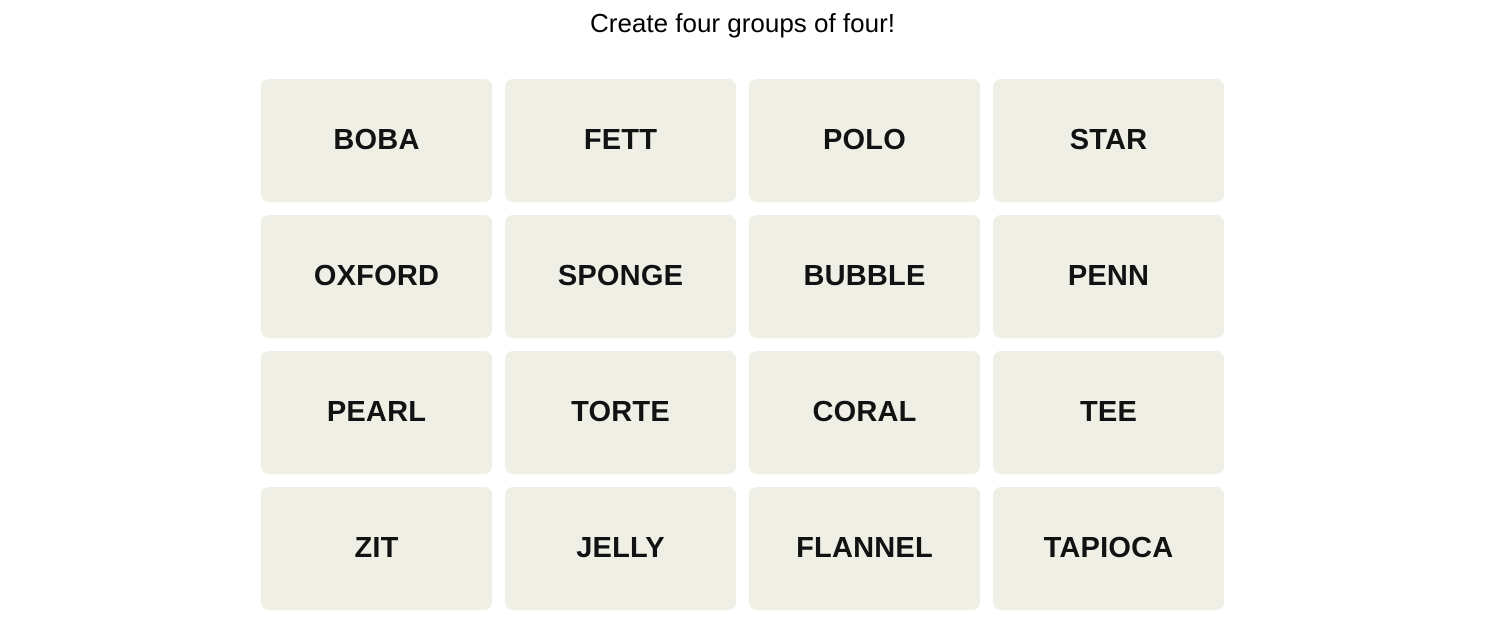  Describe the element at coordinates (1108, 412) in the screenshot. I see `word-tile: TEE` at that location.